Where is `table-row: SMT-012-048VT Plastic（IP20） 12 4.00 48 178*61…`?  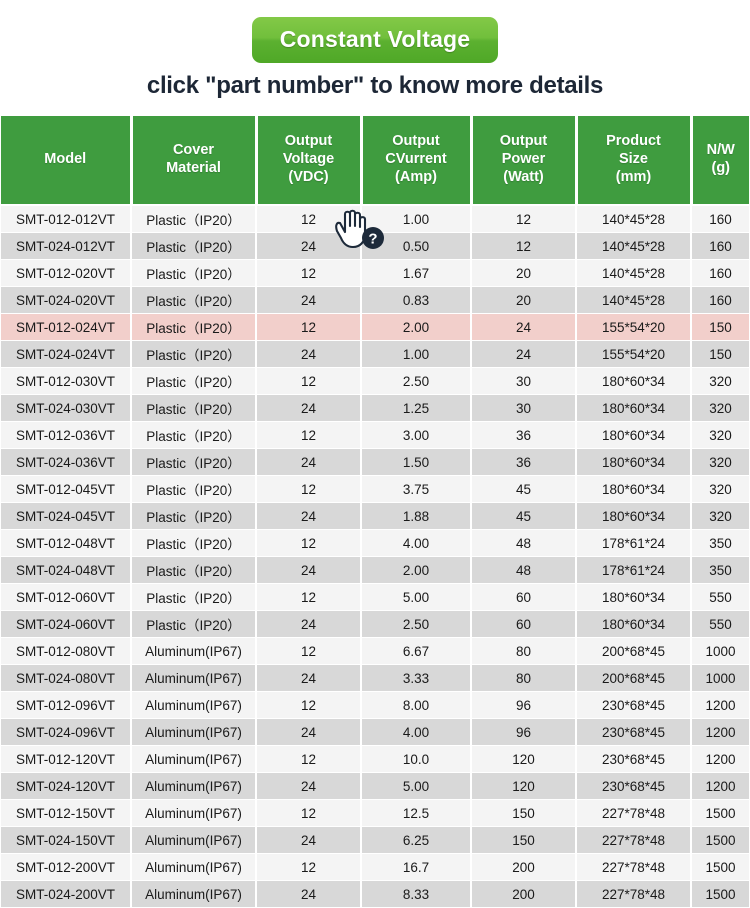
table-row: SMT-012-048VT Plastic（IP20） 12 4.00 48 178*61… is located at coordinates (375, 543).